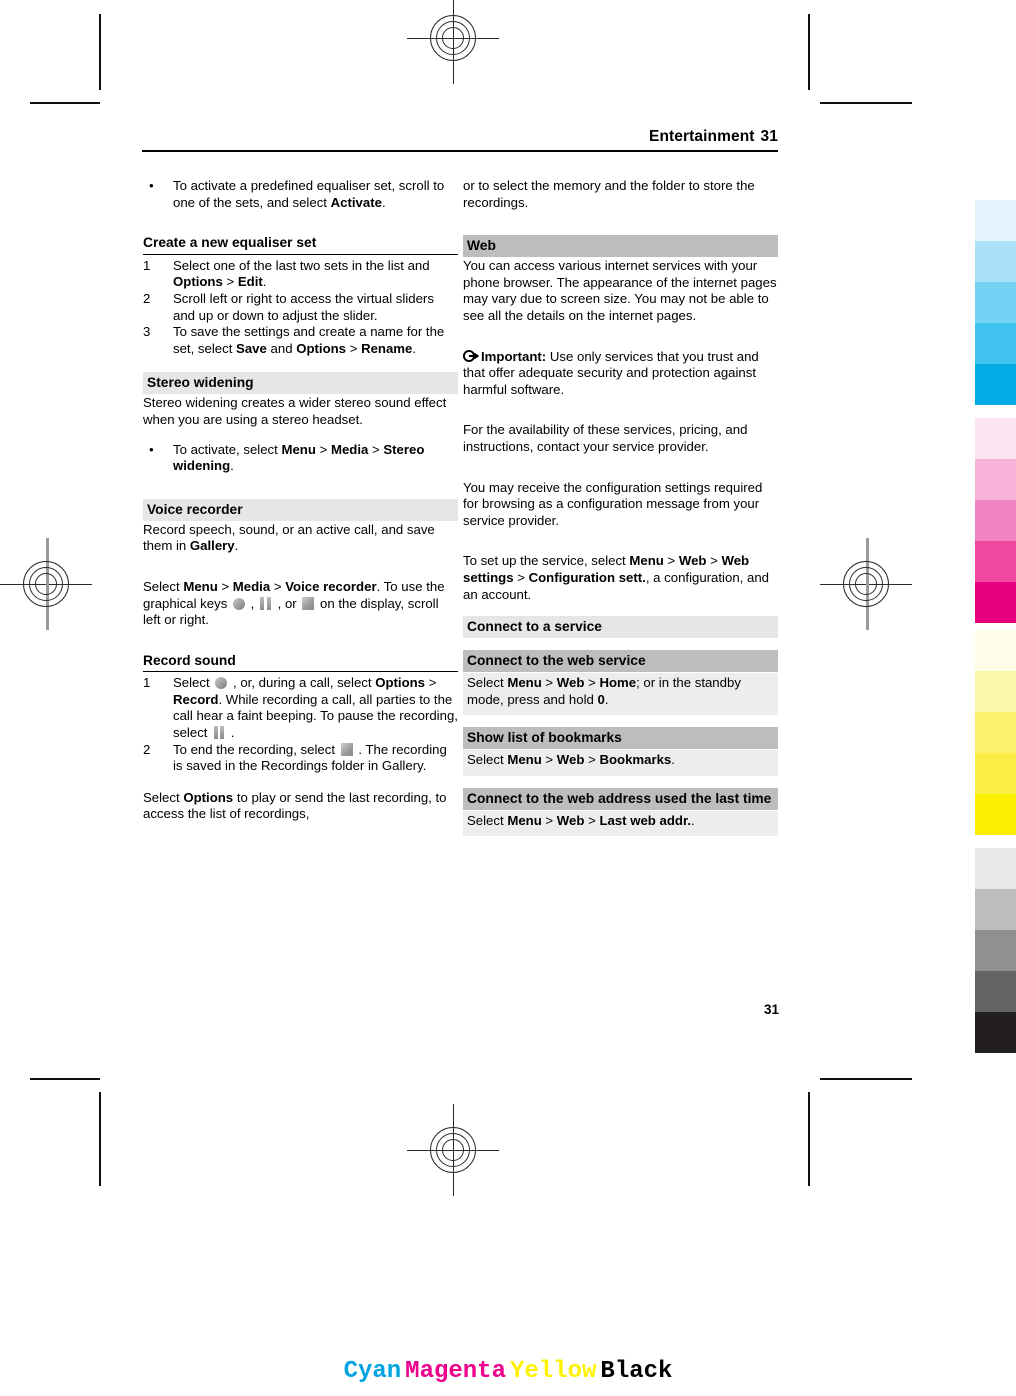  What do you see at coordinates (769, 136) in the screenshot?
I see `running-header-page: 31` at bounding box center [769, 136].